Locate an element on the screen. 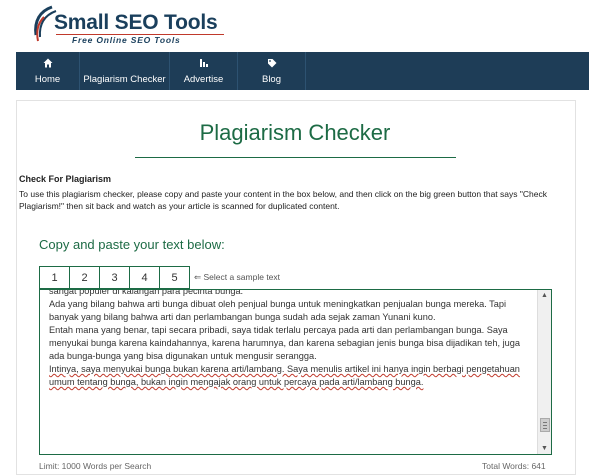  sample-button-2: 2 is located at coordinates (84, 277).